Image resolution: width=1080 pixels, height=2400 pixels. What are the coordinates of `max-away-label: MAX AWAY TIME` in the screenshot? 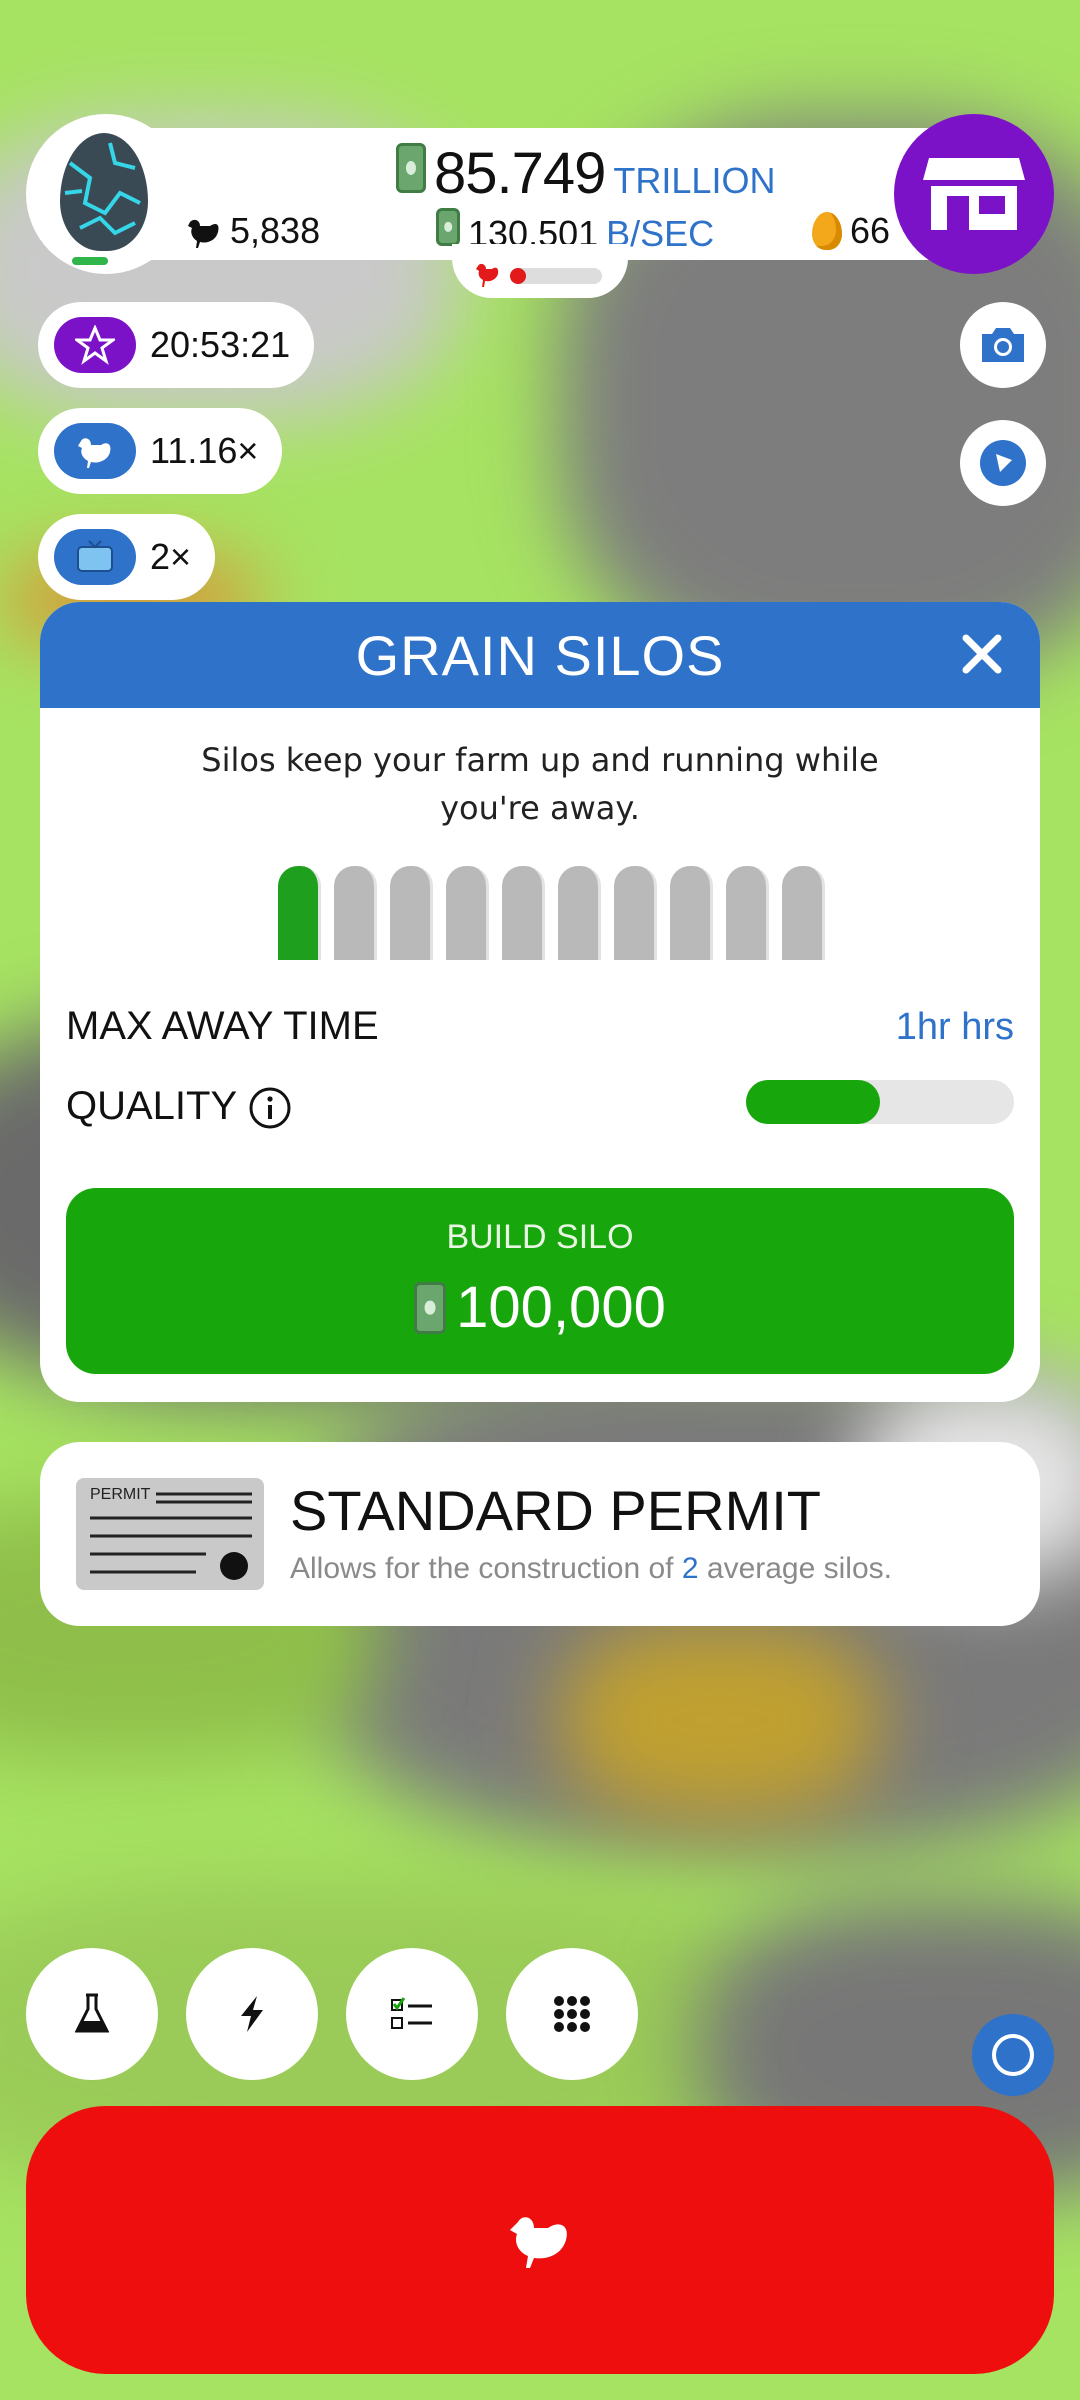 It's located at (222, 1026).